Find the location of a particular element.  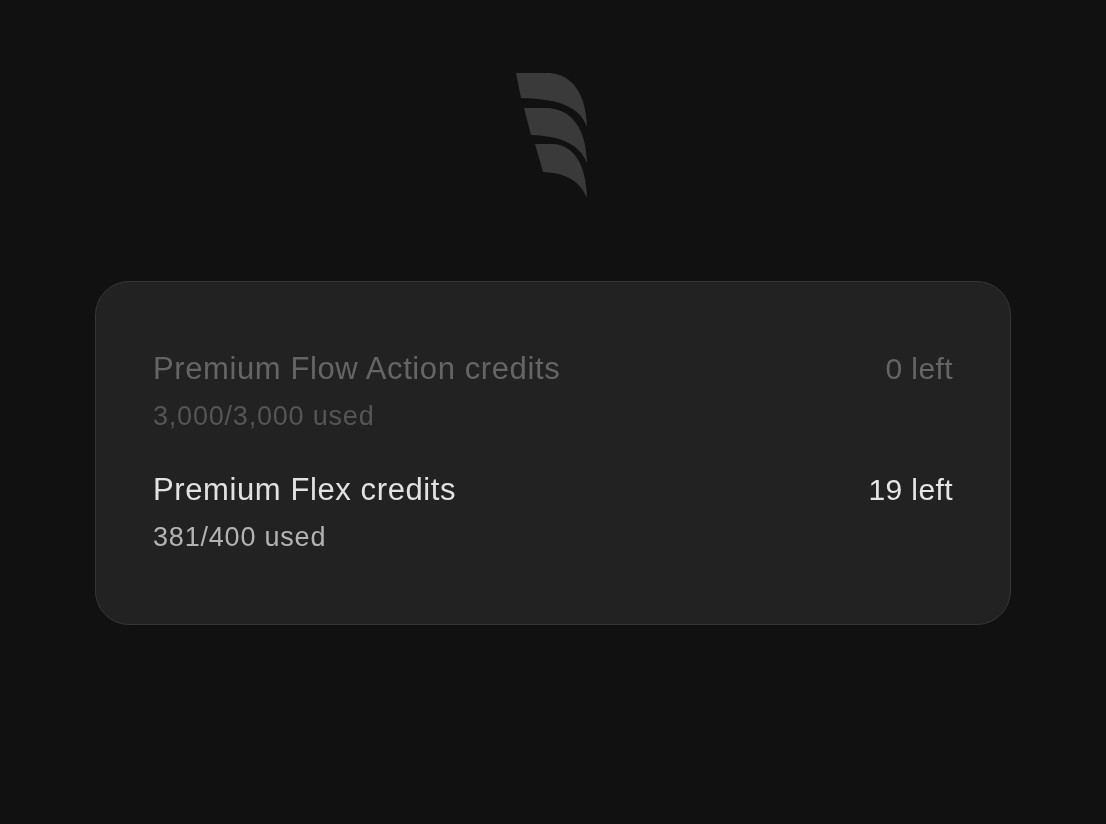

credit-name: Premium Flow Action credits is located at coordinates (357, 369).